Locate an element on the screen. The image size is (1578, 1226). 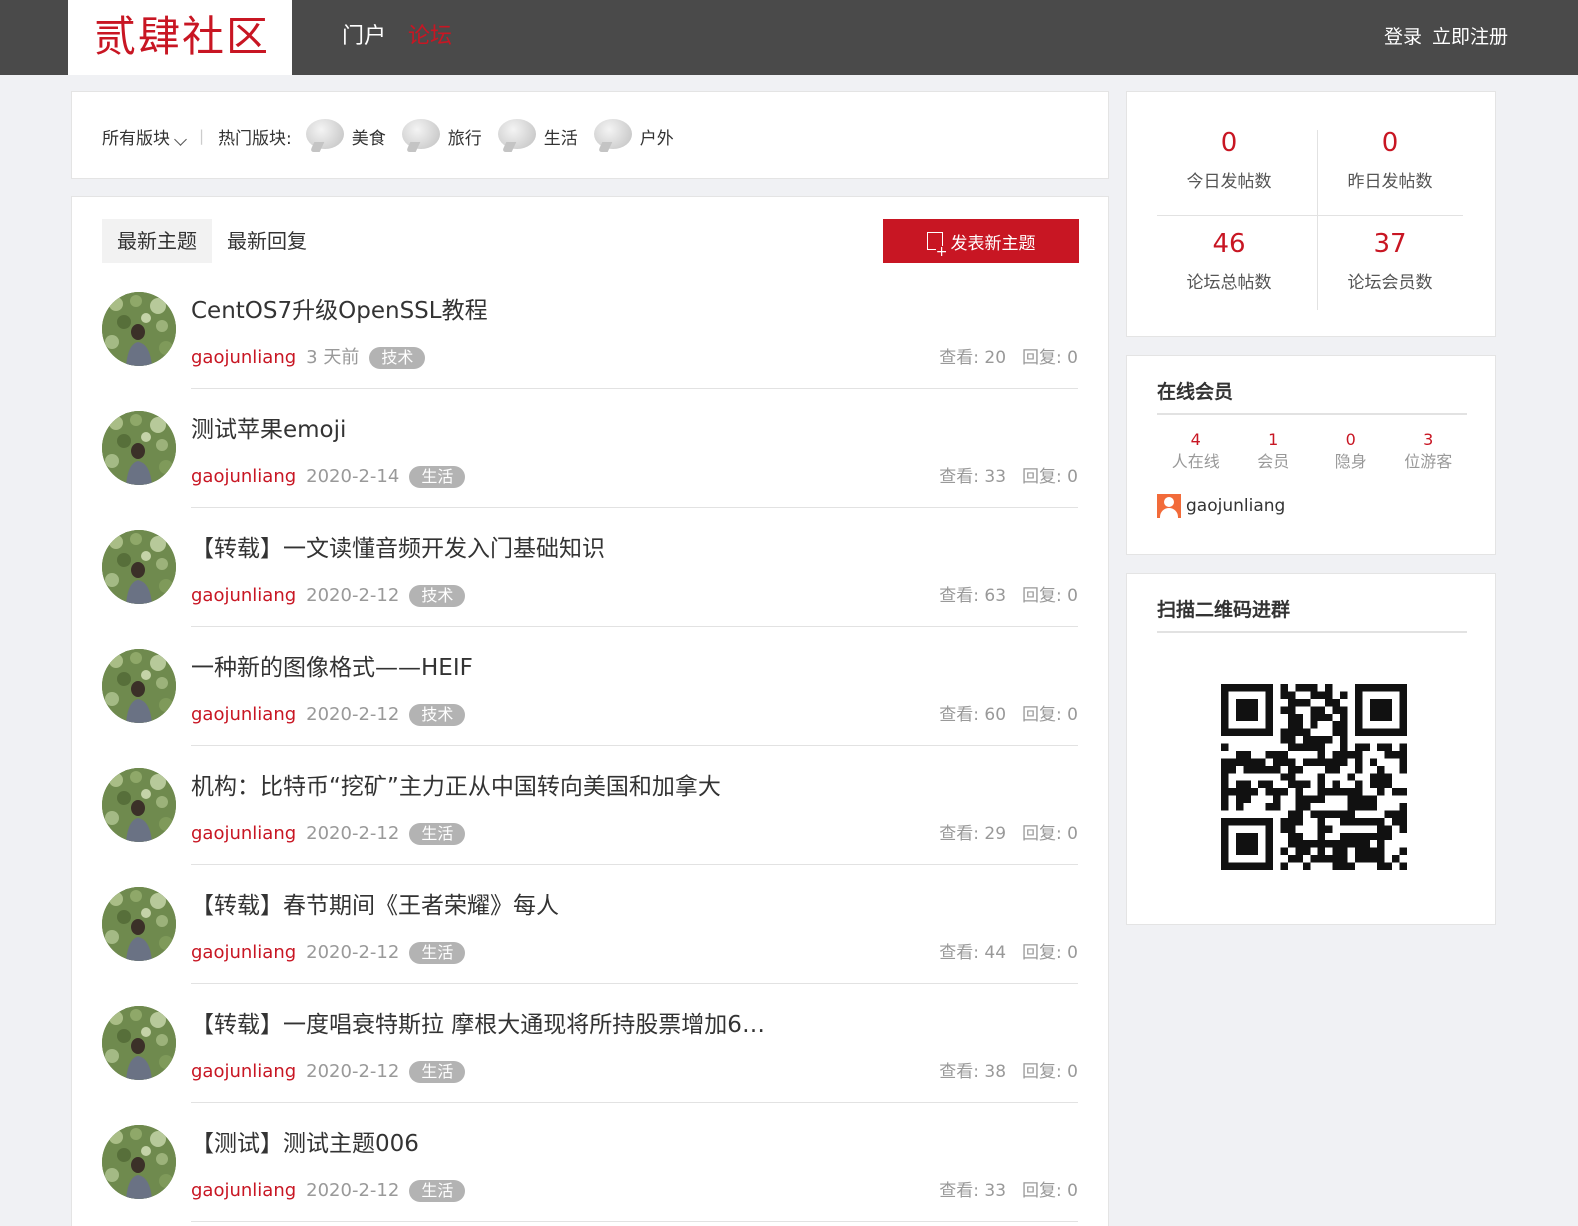
login-link: 登录 is located at coordinates (1403, 37).